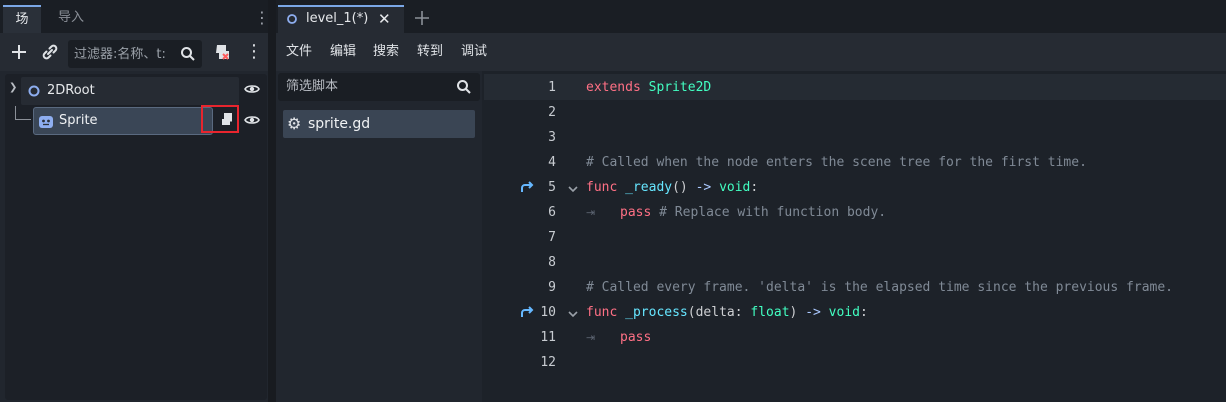  Describe the element at coordinates (430, 52) in the screenshot. I see `menu-goto: 转到` at that location.